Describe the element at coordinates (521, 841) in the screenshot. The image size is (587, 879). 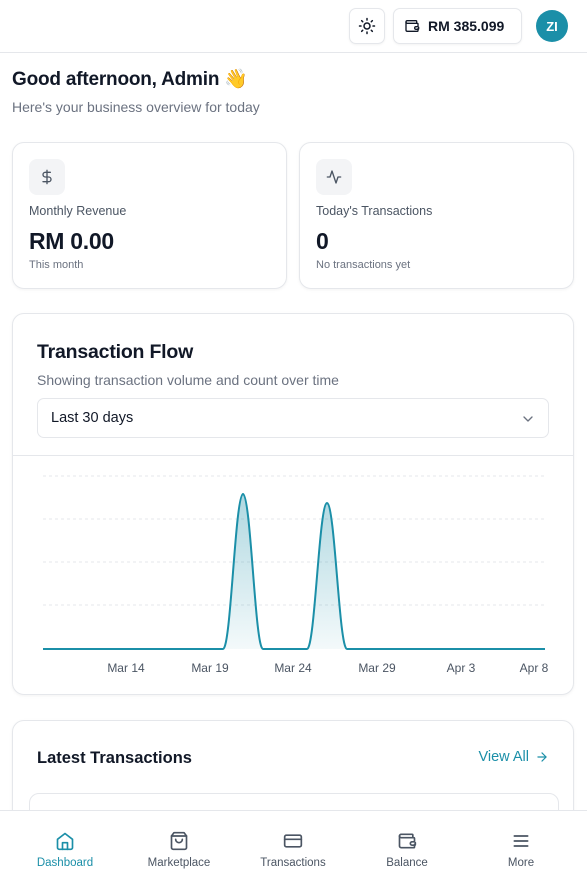
I see `menu-icon` at that location.